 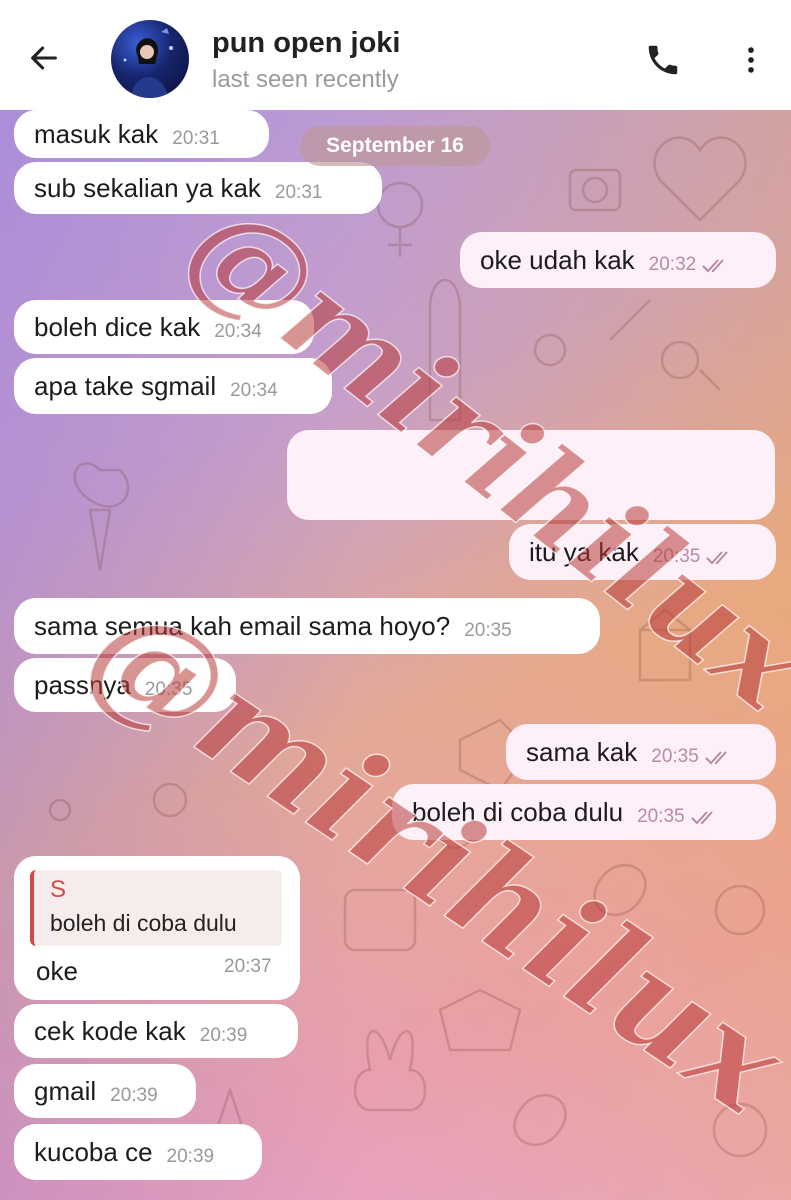 What do you see at coordinates (306, 43) in the screenshot?
I see `chat-title: pun open joki` at bounding box center [306, 43].